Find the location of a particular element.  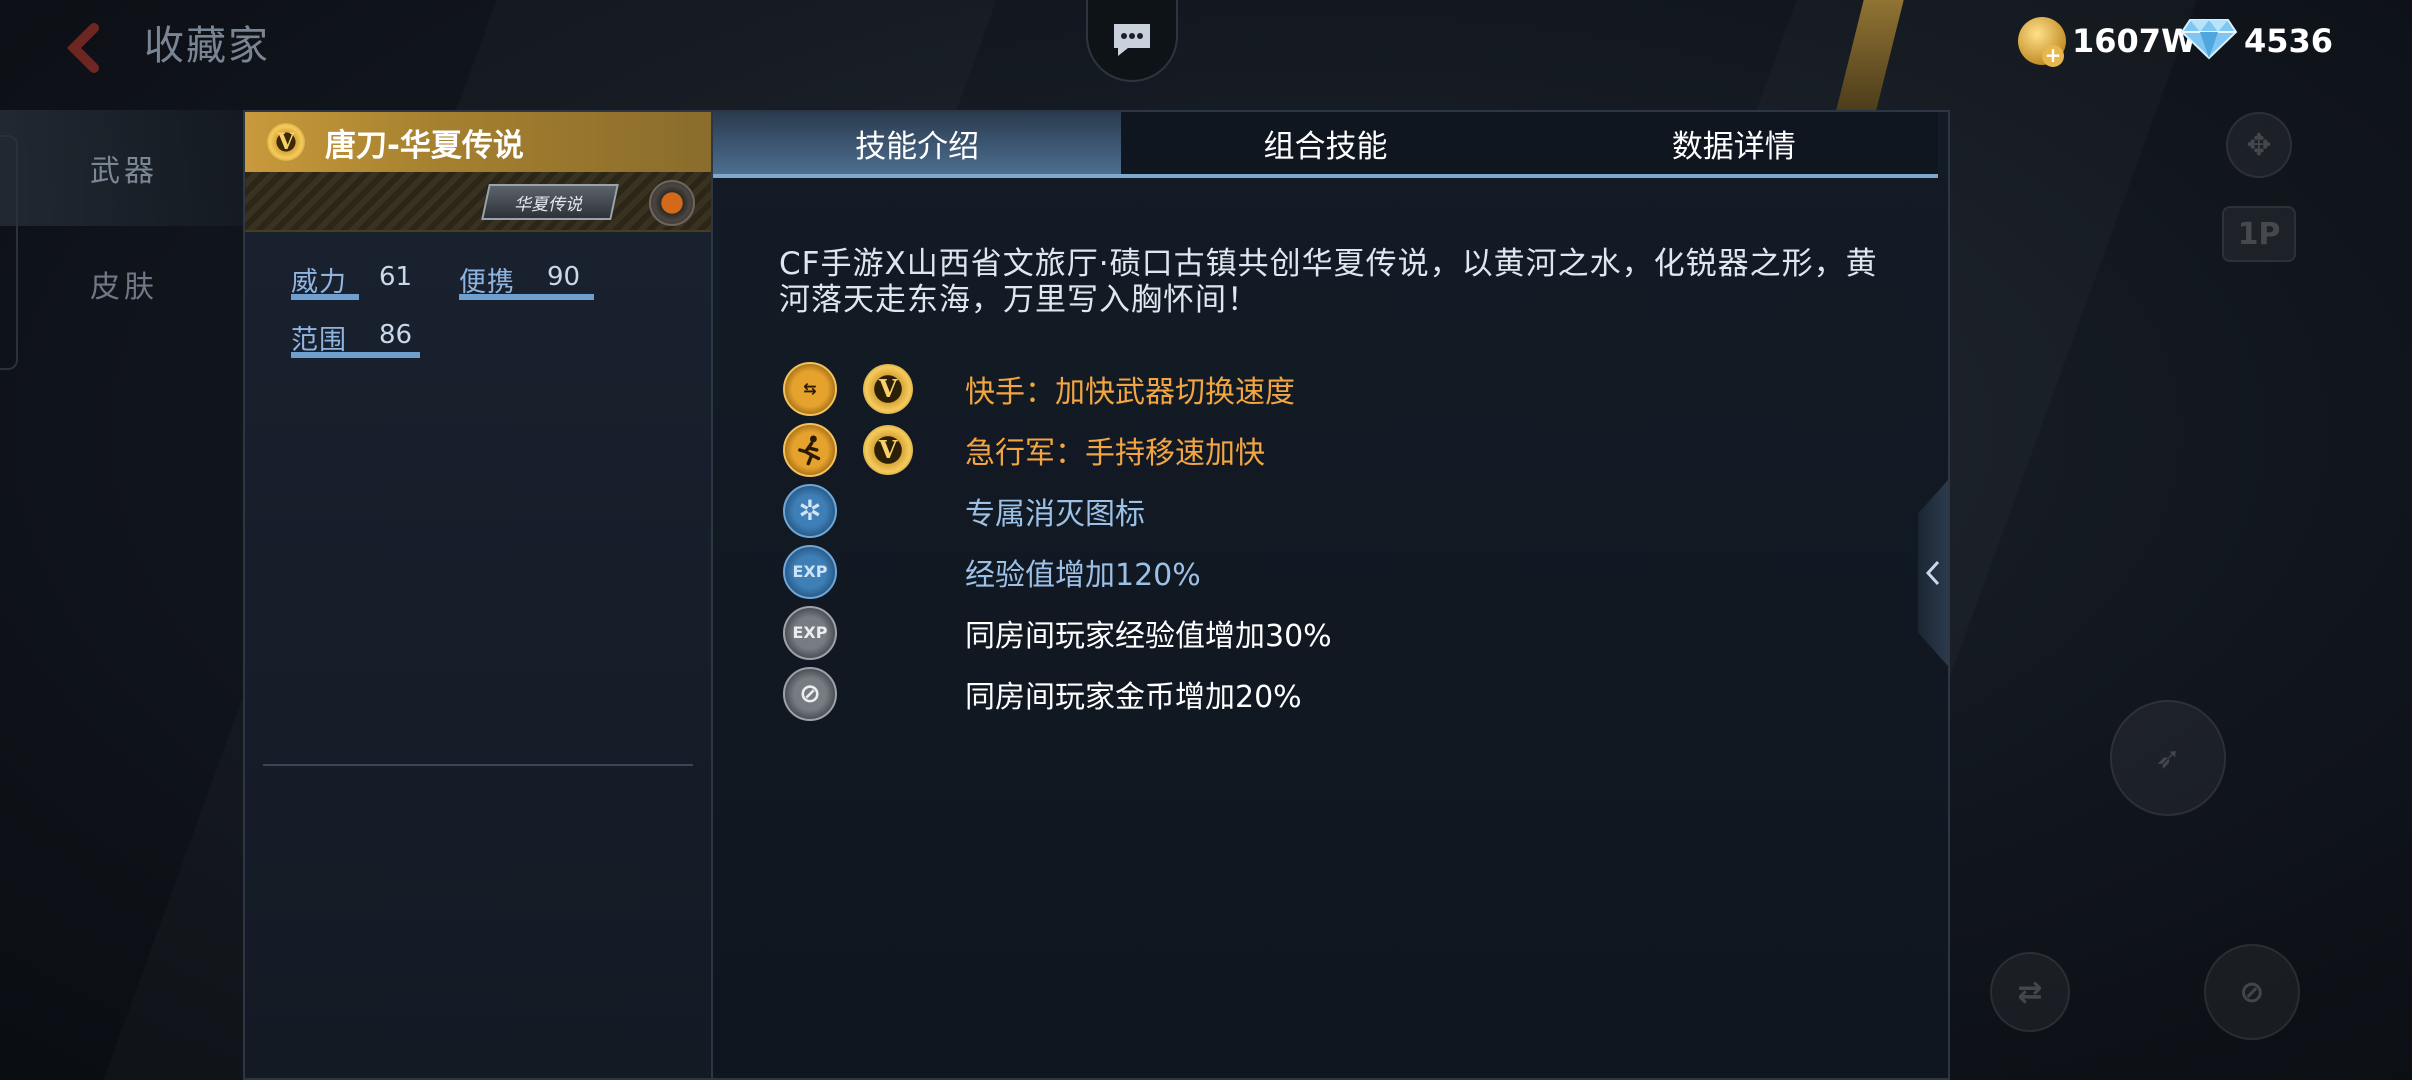

side-nav-label: 皮肤 is located at coordinates (124, 287).